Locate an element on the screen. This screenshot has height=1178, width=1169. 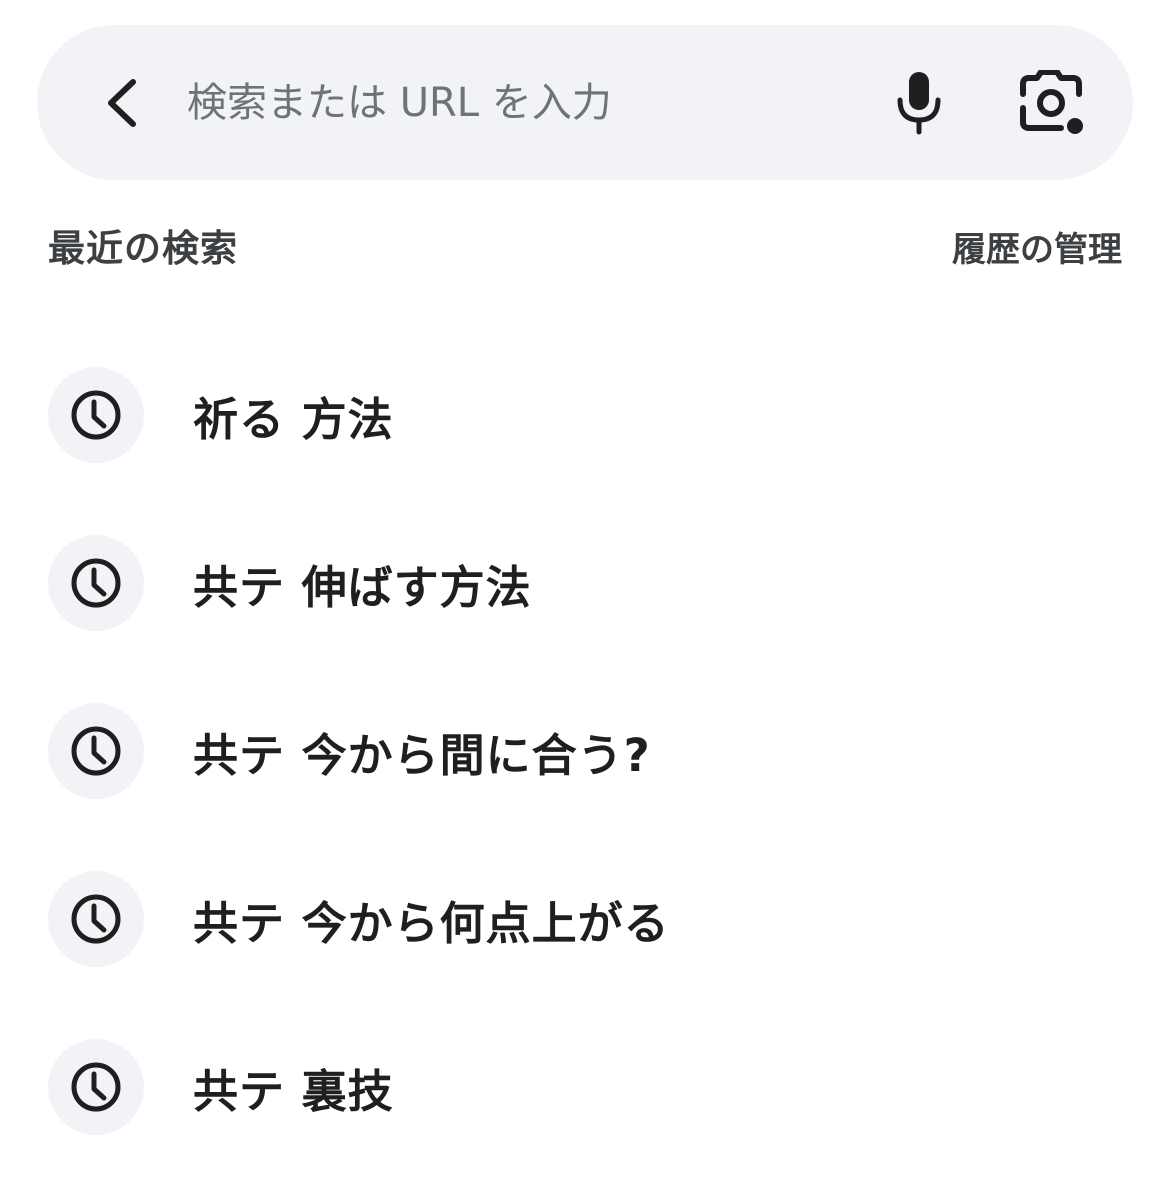
lens-search-button is located at coordinates (1052, 103).